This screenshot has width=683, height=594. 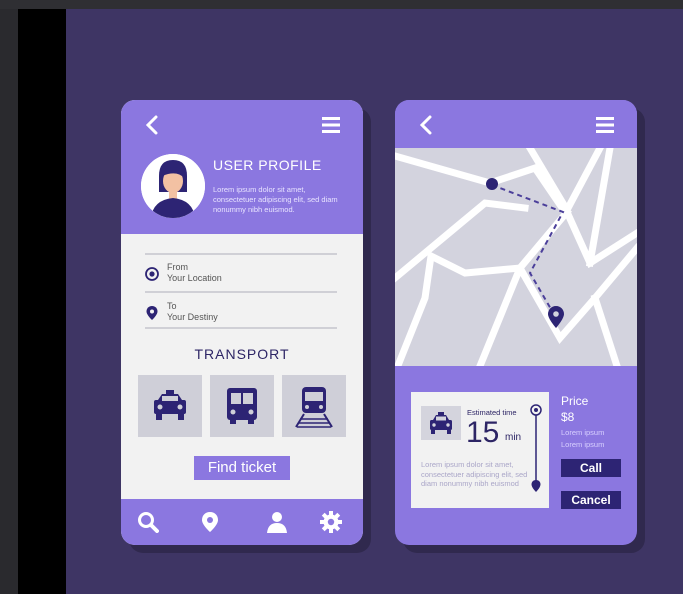 I want to click on to-value: Your Destiny, so click(x=192, y=317).